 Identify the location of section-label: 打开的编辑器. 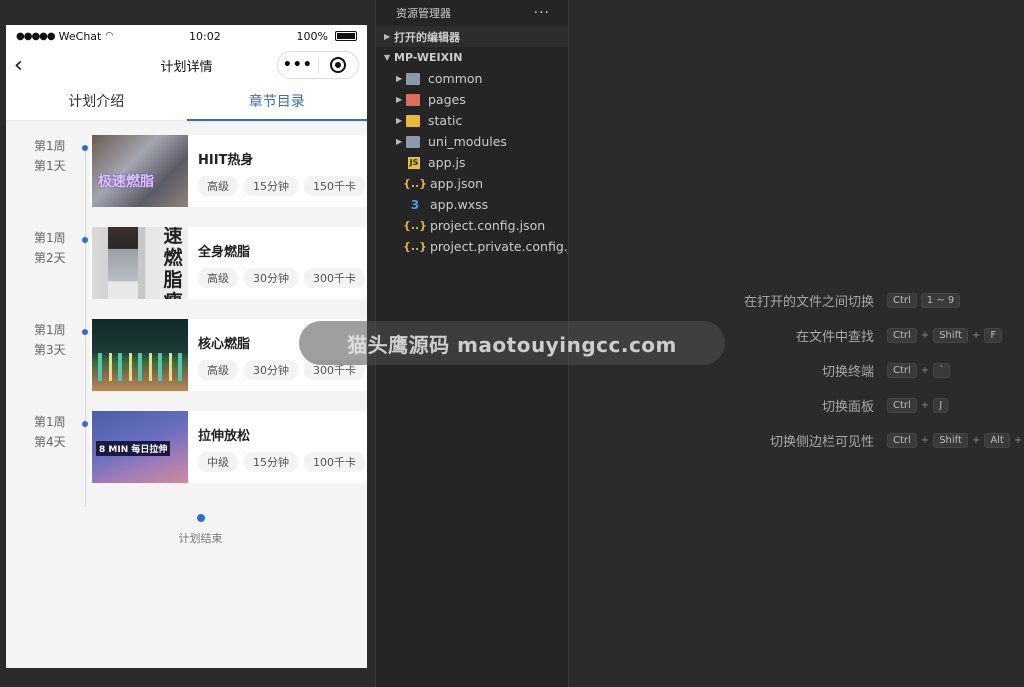
(427, 37).